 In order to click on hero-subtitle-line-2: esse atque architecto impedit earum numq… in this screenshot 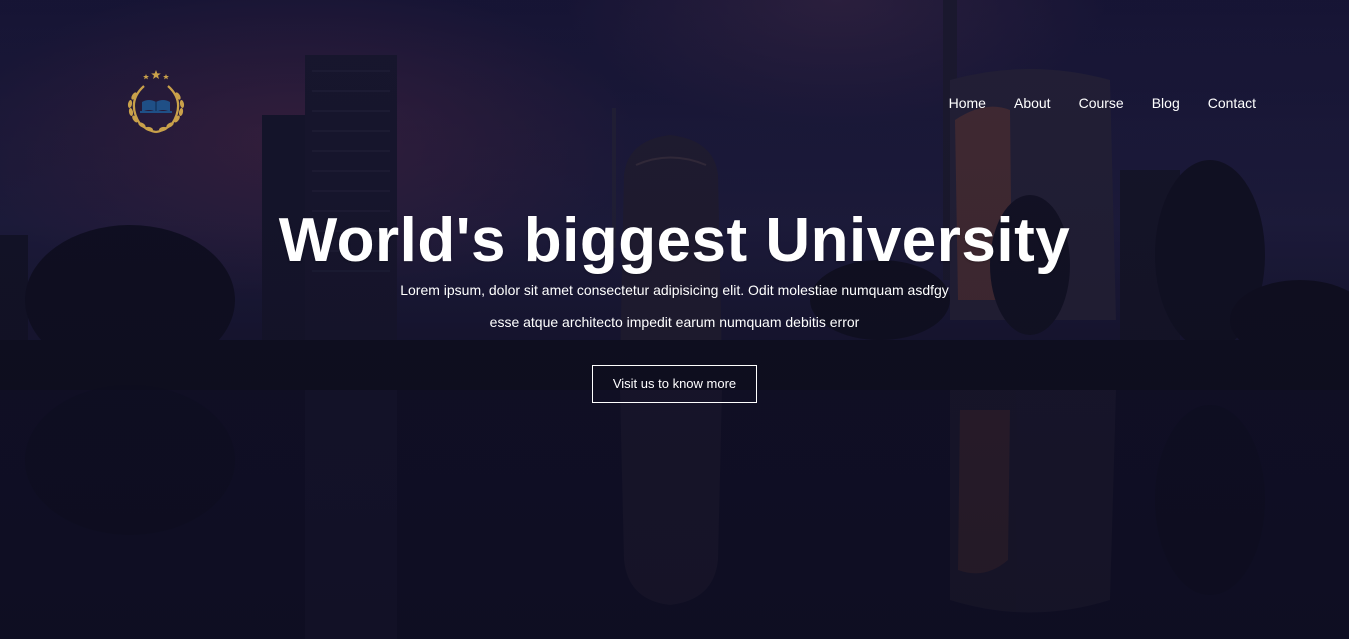, I will do `click(674, 322)`.